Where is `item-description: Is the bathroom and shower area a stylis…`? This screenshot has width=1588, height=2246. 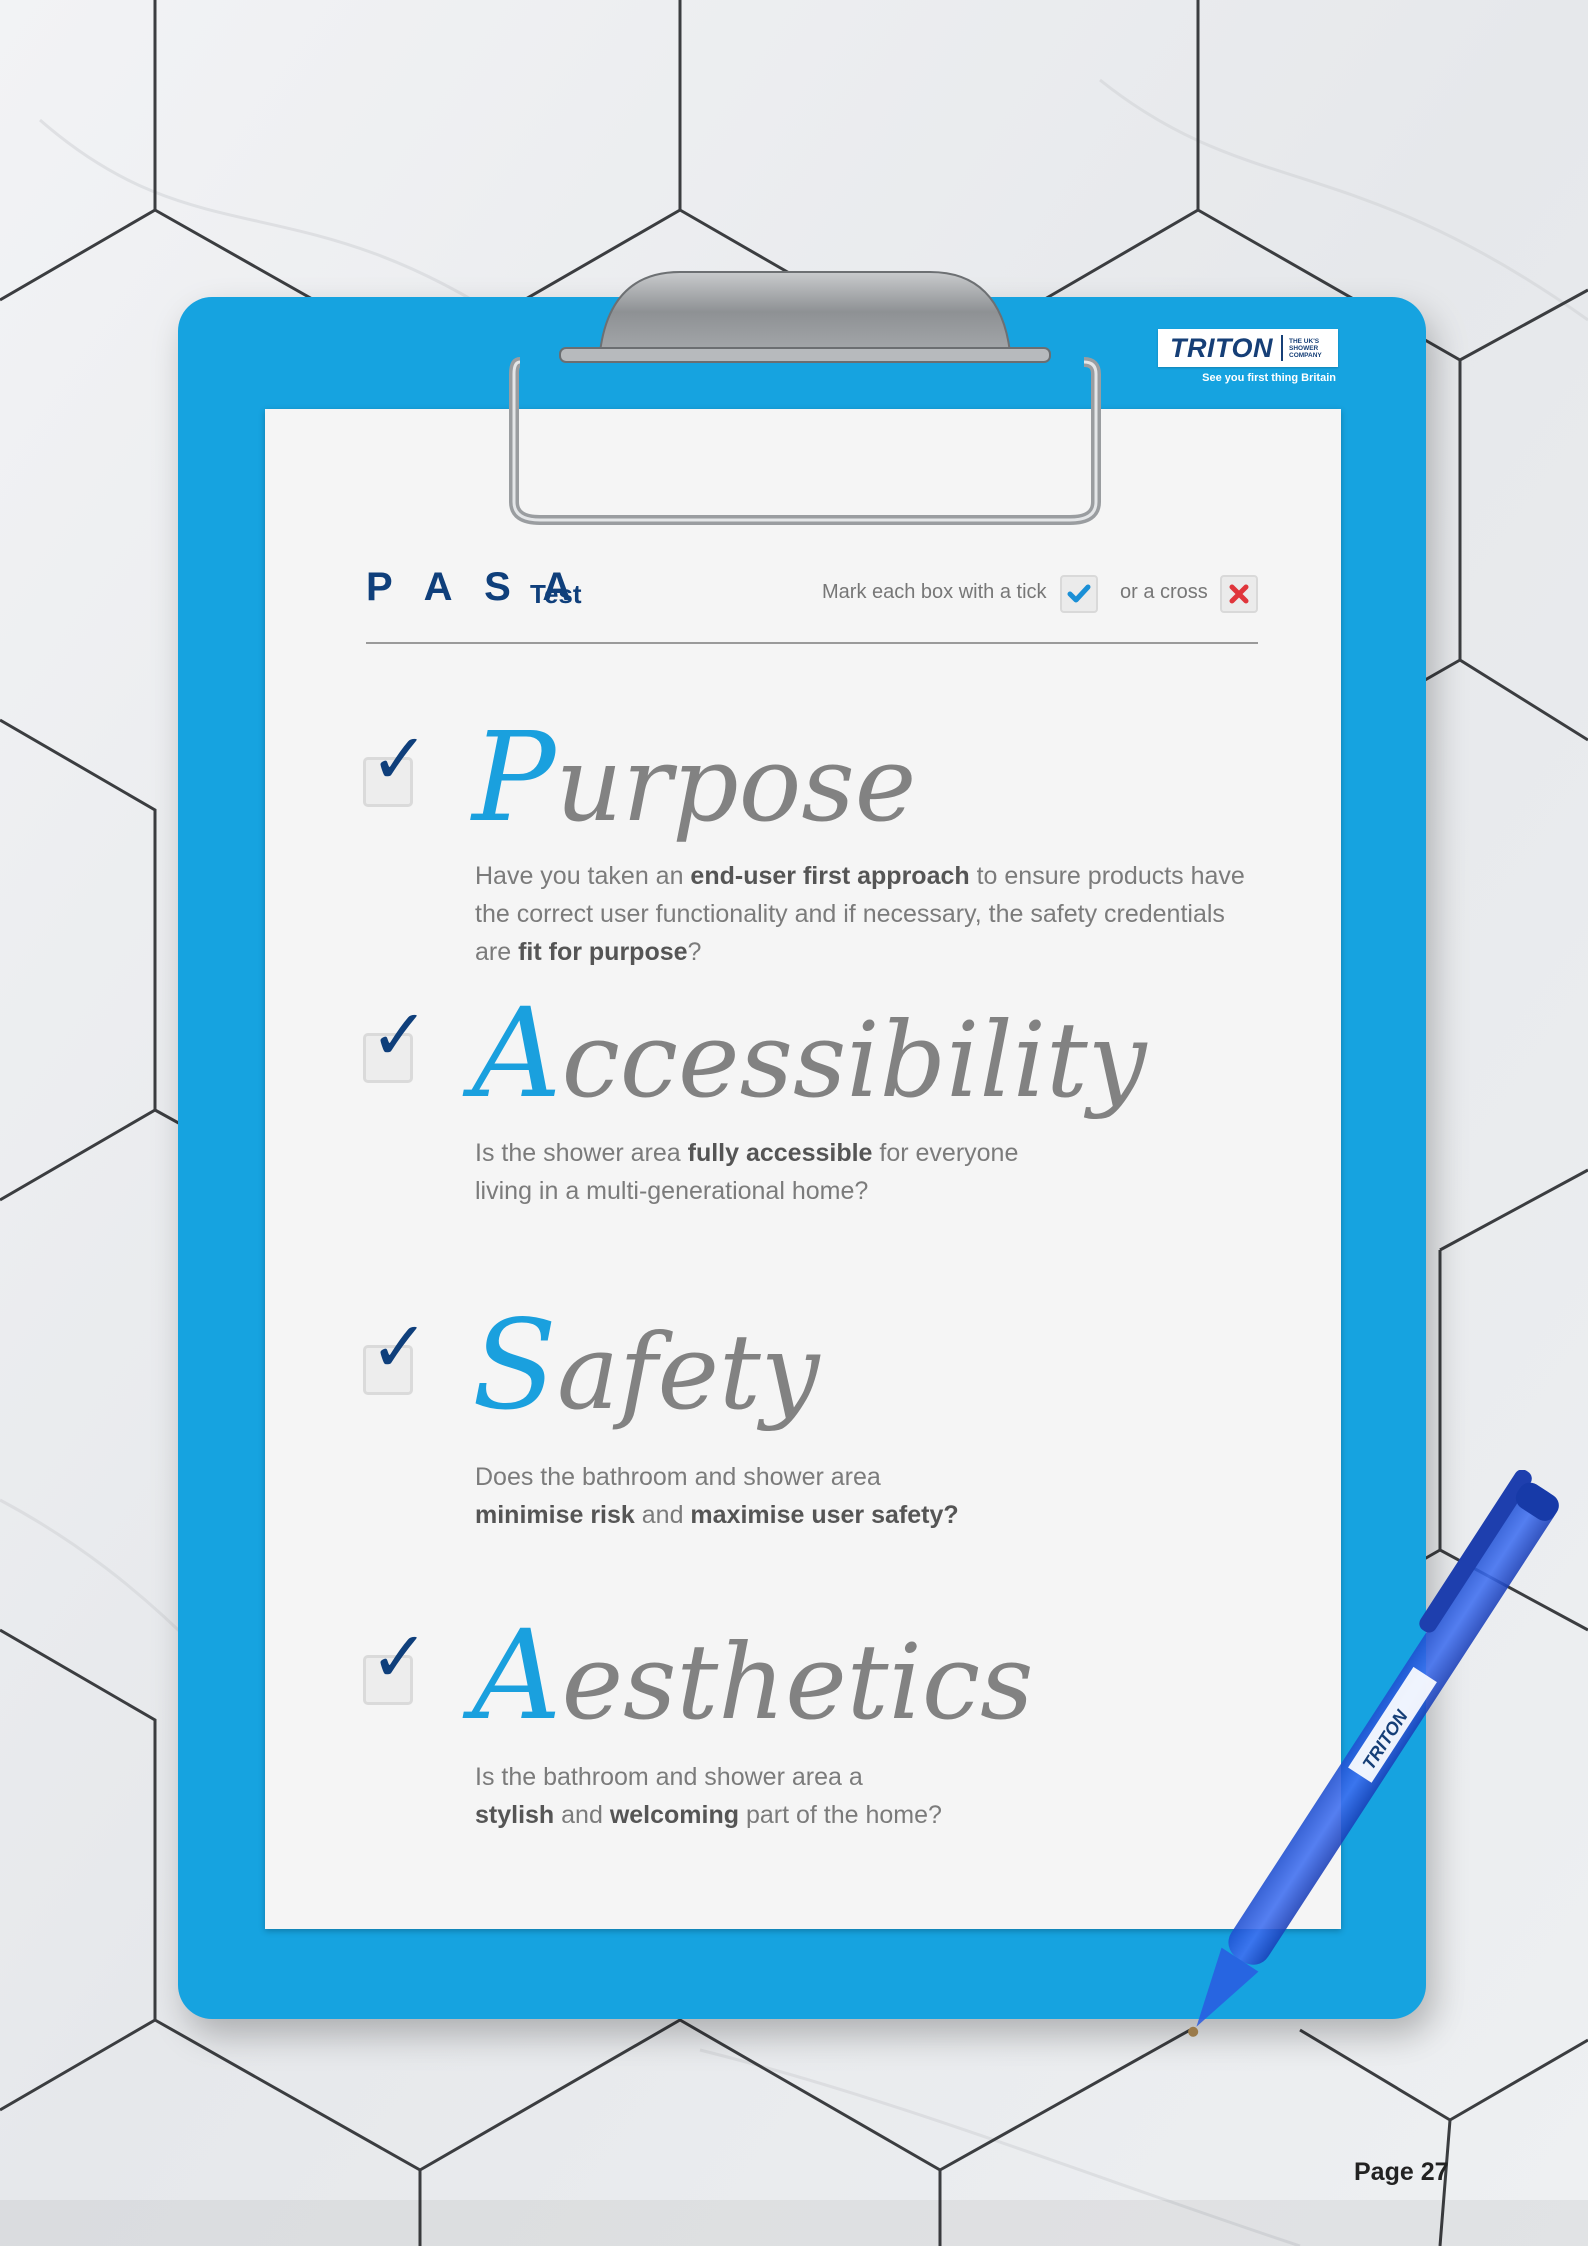 item-description: Is the bathroom and shower area a stylis… is located at coordinates (710, 1796).